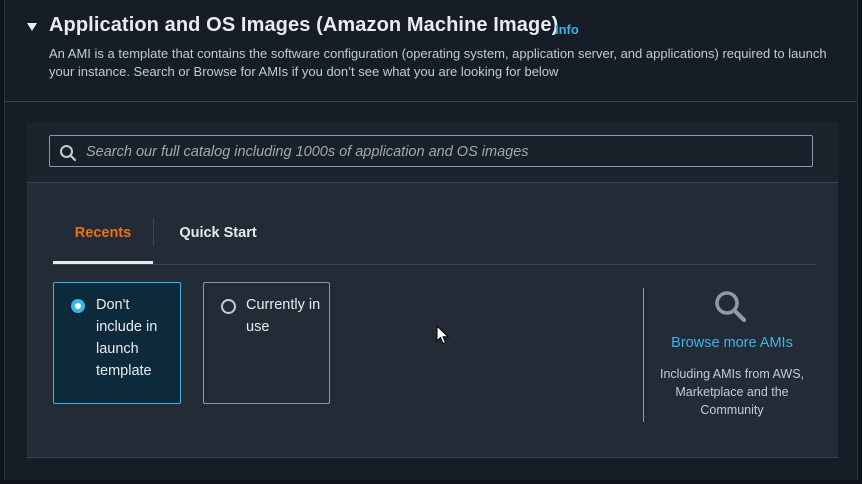 This screenshot has height=484, width=862. Describe the element at coordinates (435, 239) in the screenshot. I see `ami-tabs: Recents Quick Start` at that location.